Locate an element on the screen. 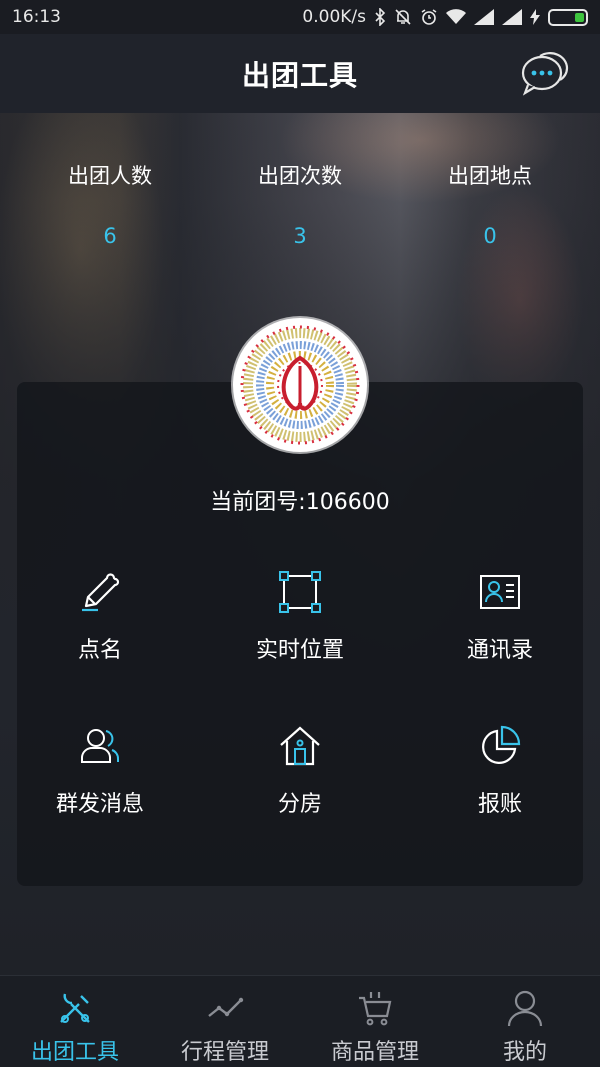  charging-icon is located at coordinates (535, 17).